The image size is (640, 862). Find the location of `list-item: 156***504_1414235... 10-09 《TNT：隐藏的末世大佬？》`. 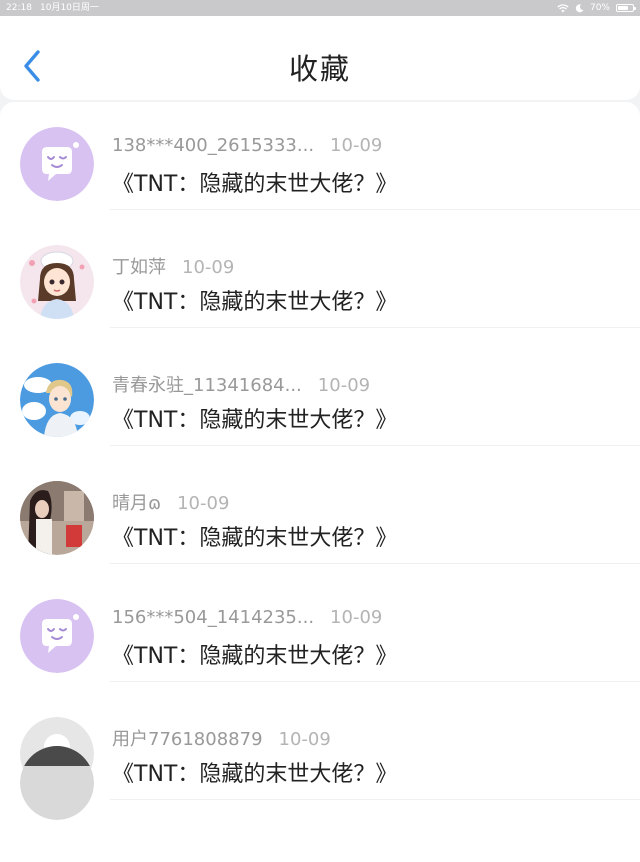

list-item: 156***504_1414235... 10-09 《TNT：隐藏的末世大佬？》 is located at coordinates (320, 623).